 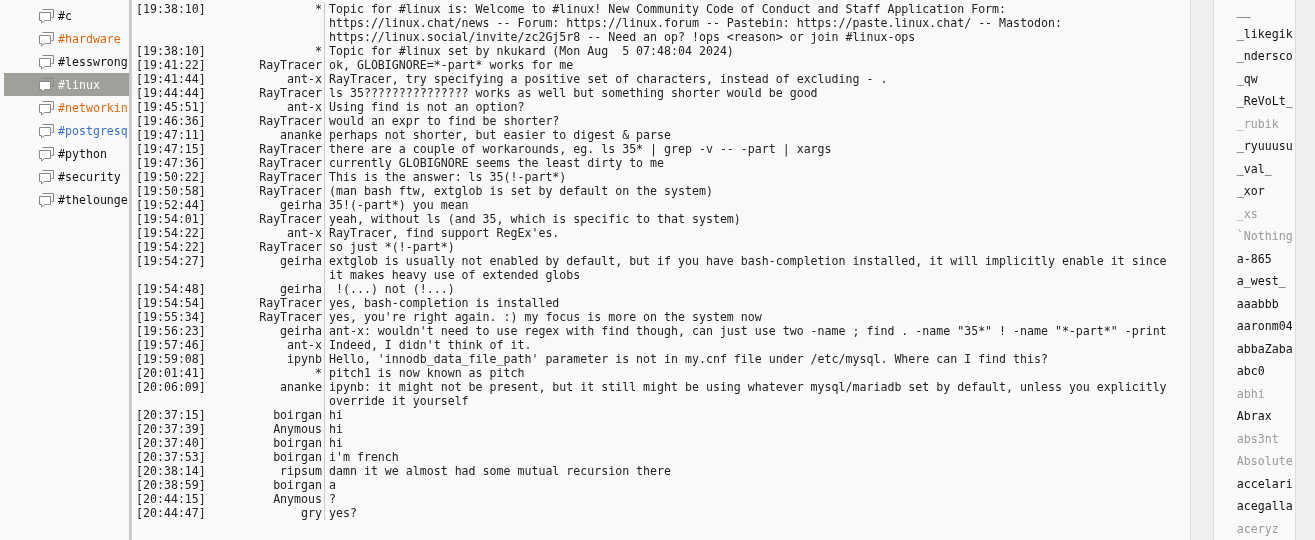 What do you see at coordinates (1266, 56) in the screenshot?
I see `user-name: _ndersco` at bounding box center [1266, 56].